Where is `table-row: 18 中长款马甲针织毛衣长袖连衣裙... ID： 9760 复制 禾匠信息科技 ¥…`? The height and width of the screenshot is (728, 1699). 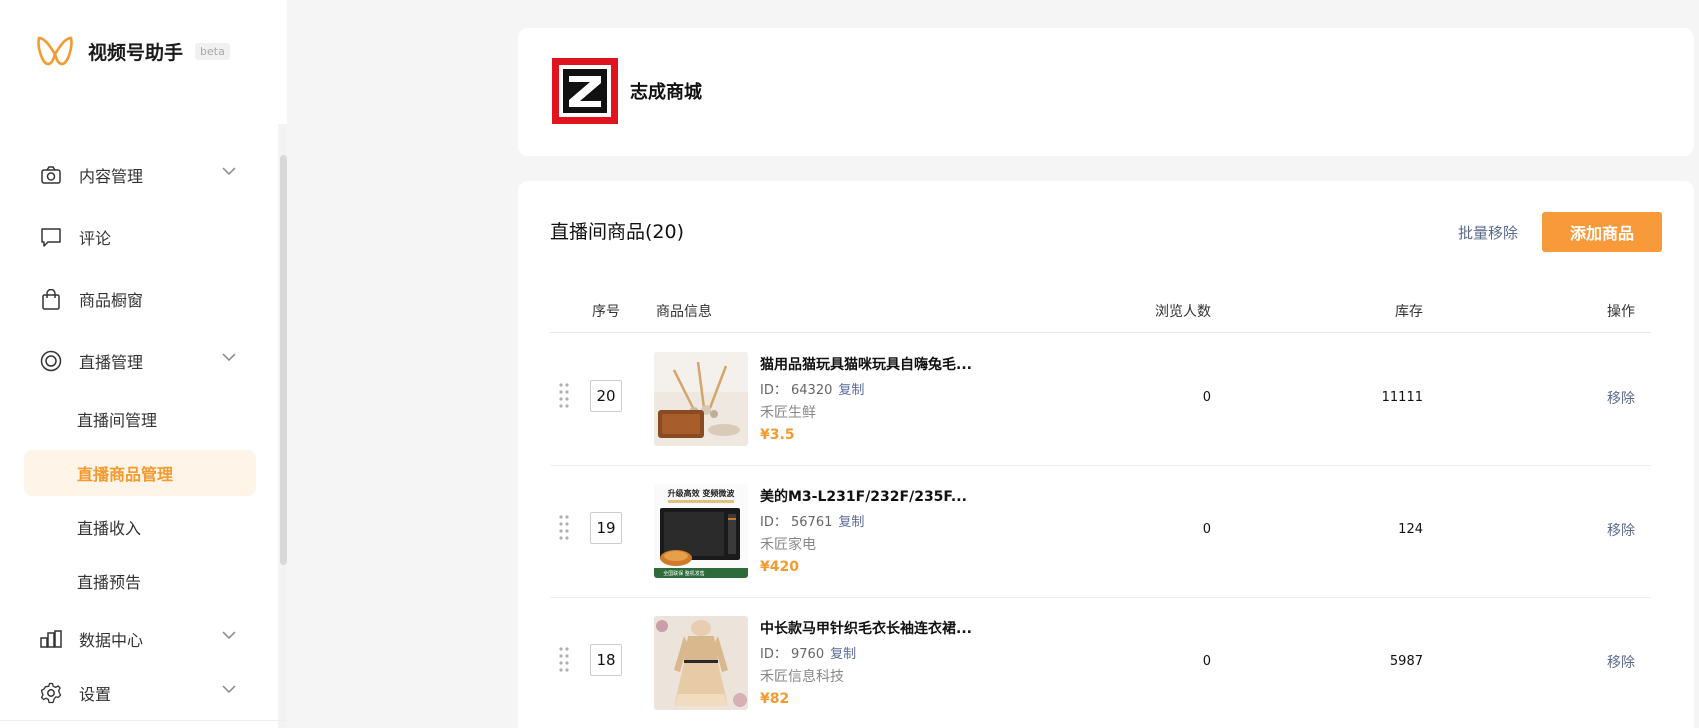 table-row: 18 中长款马甲针织毛衣长袖连衣裙... ID： 9760 复制 禾匠信息科技 ¥… is located at coordinates (1100, 663).